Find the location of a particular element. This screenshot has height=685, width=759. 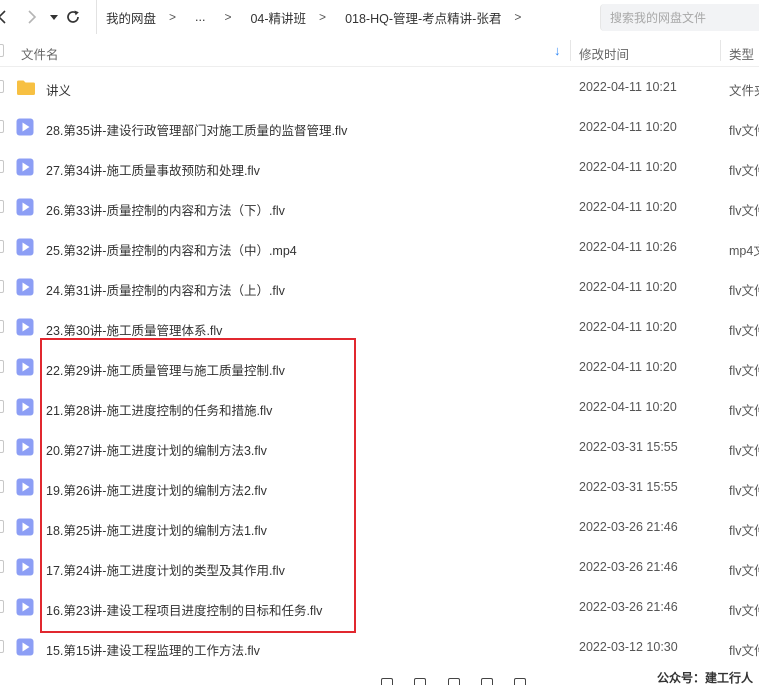

file-row: 讲义 2022-04-11 10:21 文件夹 is located at coordinates (379, 87).